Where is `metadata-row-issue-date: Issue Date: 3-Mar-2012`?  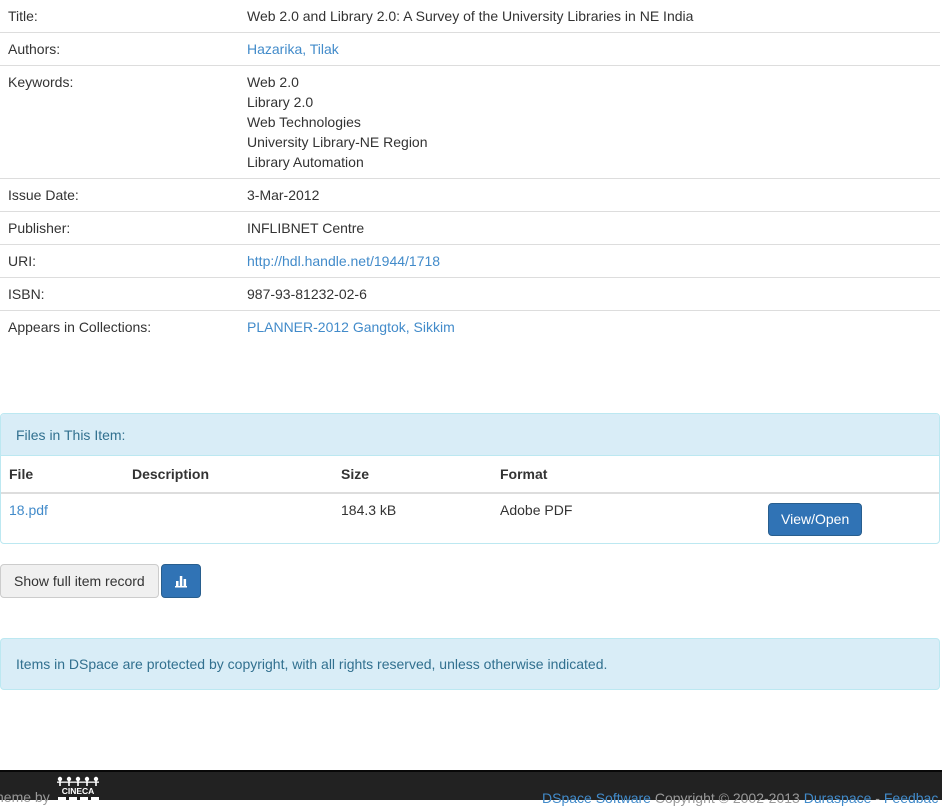
metadata-row-issue-date: Issue Date: 3-Mar-2012 is located at coordinates (470, 195).